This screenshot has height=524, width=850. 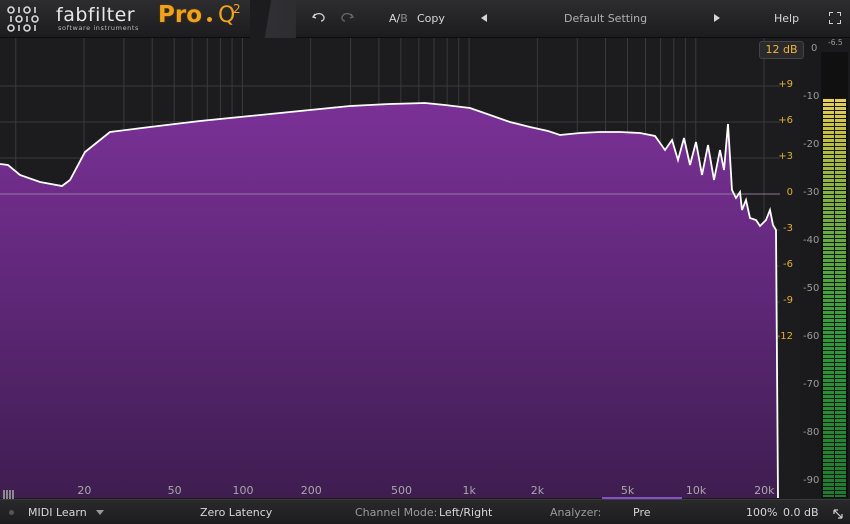 I want to click on eq-db-label: 0, so click(x=789, y=192).